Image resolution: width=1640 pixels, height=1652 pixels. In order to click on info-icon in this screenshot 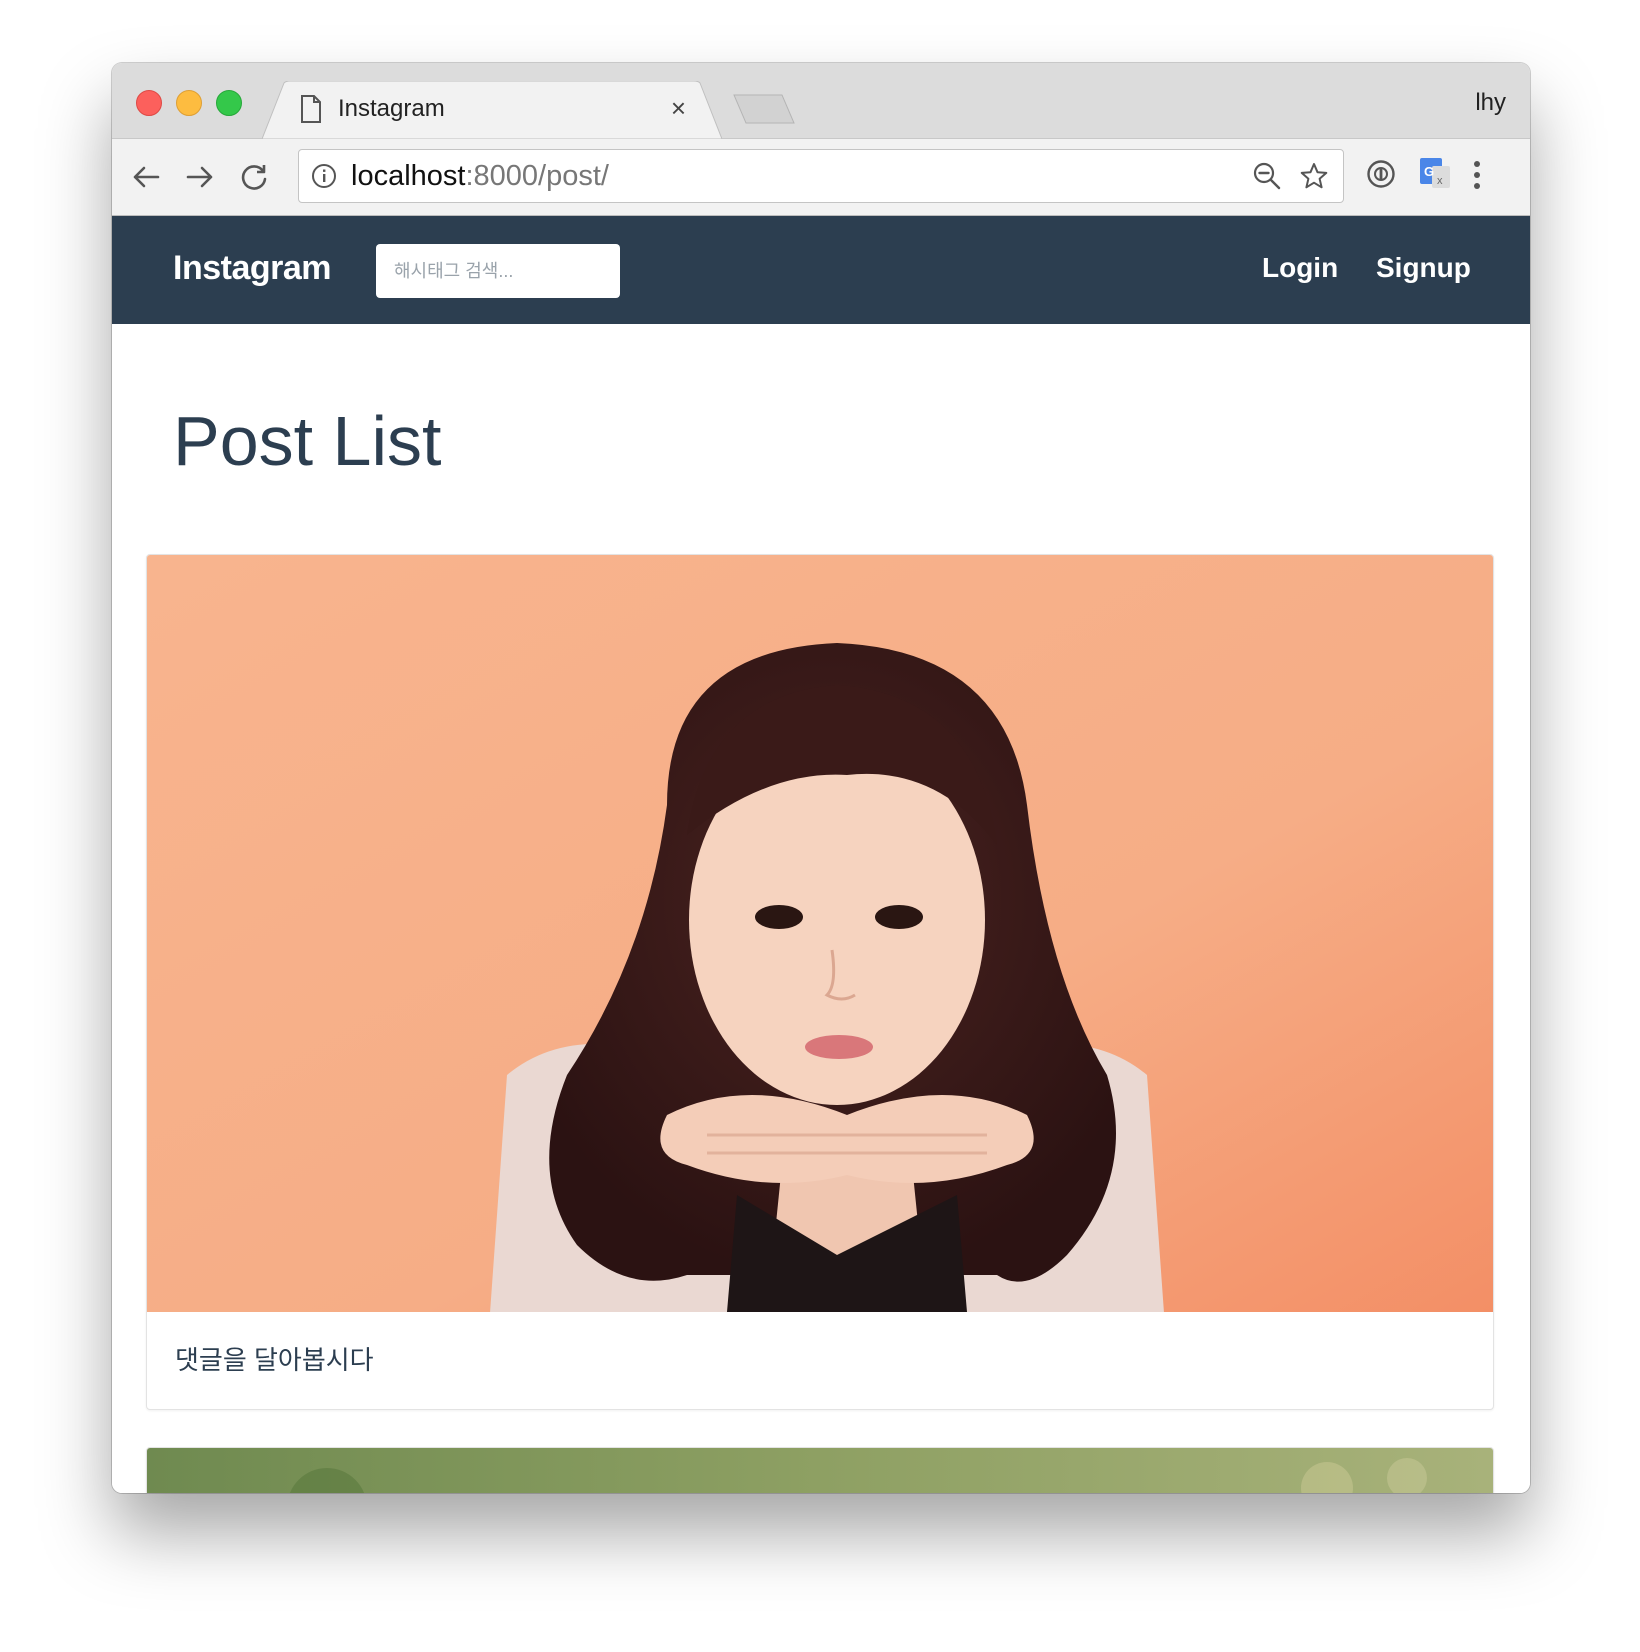, I will do `click(324, 178)`.